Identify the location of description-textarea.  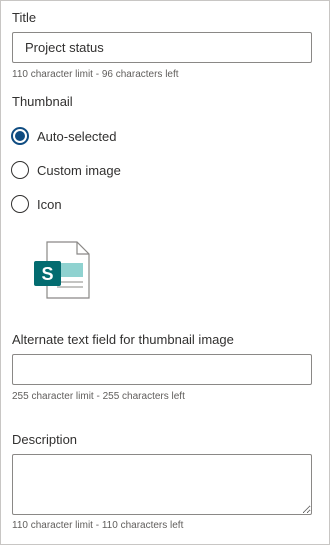
(162, 484).